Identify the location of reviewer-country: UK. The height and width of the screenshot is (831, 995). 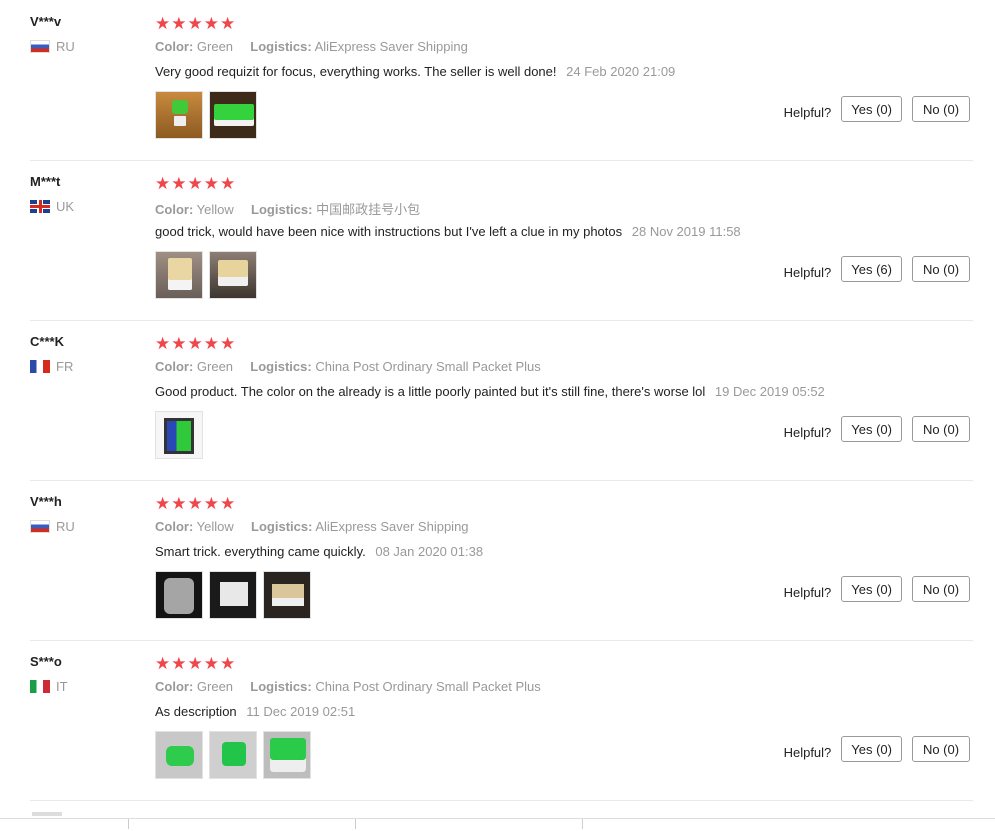
(90, 206).